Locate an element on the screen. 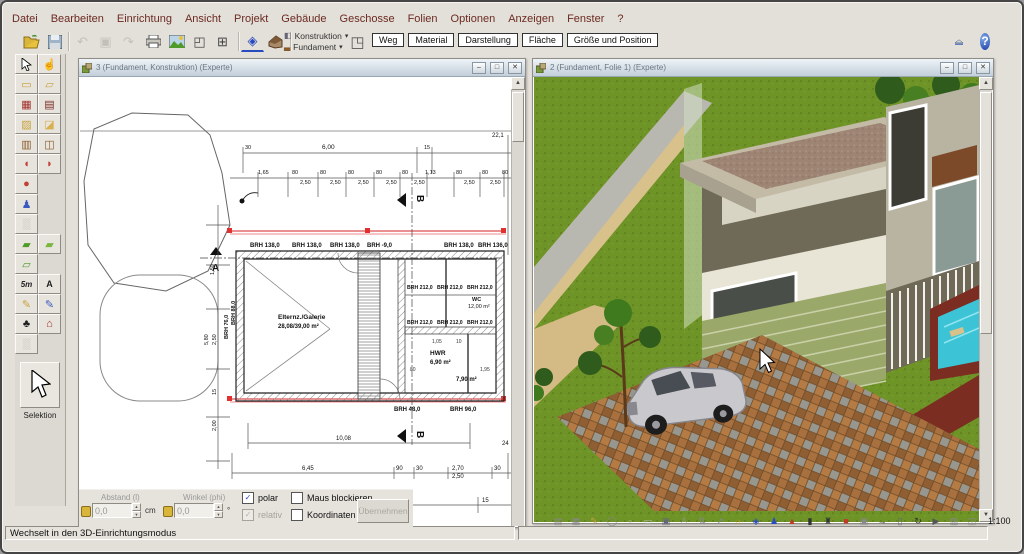 Image resolution: width=1024 pixels, height=554 pixels. tab-material: Material is located at coordinates (431, 40).